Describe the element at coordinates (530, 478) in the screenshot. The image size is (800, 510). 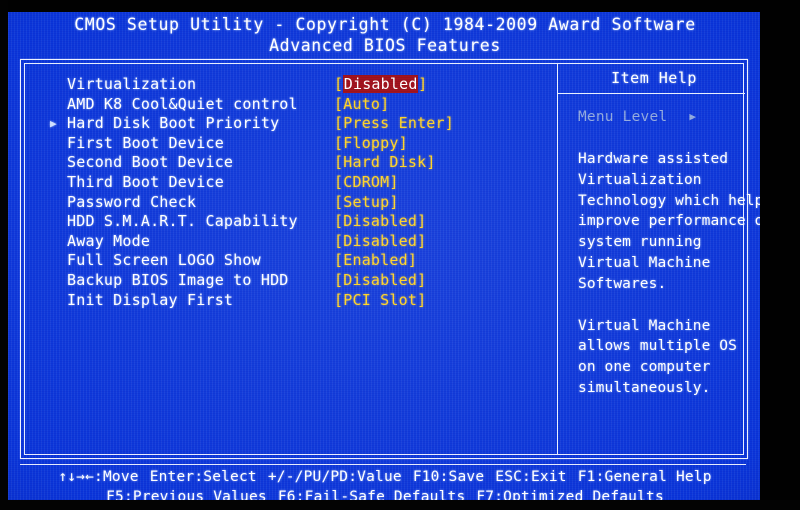
I see `footer-key-hint: ESC:Exit` at that location.